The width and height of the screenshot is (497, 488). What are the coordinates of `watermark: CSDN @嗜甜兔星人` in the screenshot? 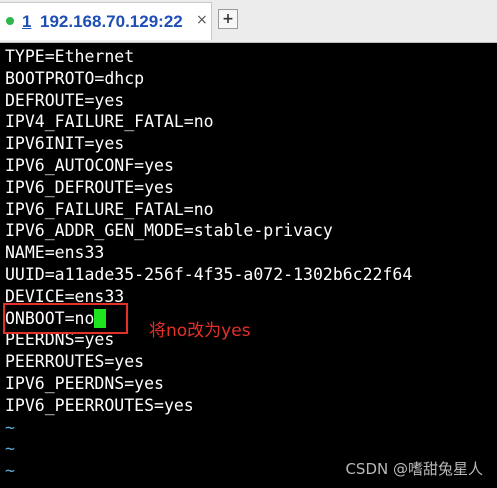 It's located at (414, 469).